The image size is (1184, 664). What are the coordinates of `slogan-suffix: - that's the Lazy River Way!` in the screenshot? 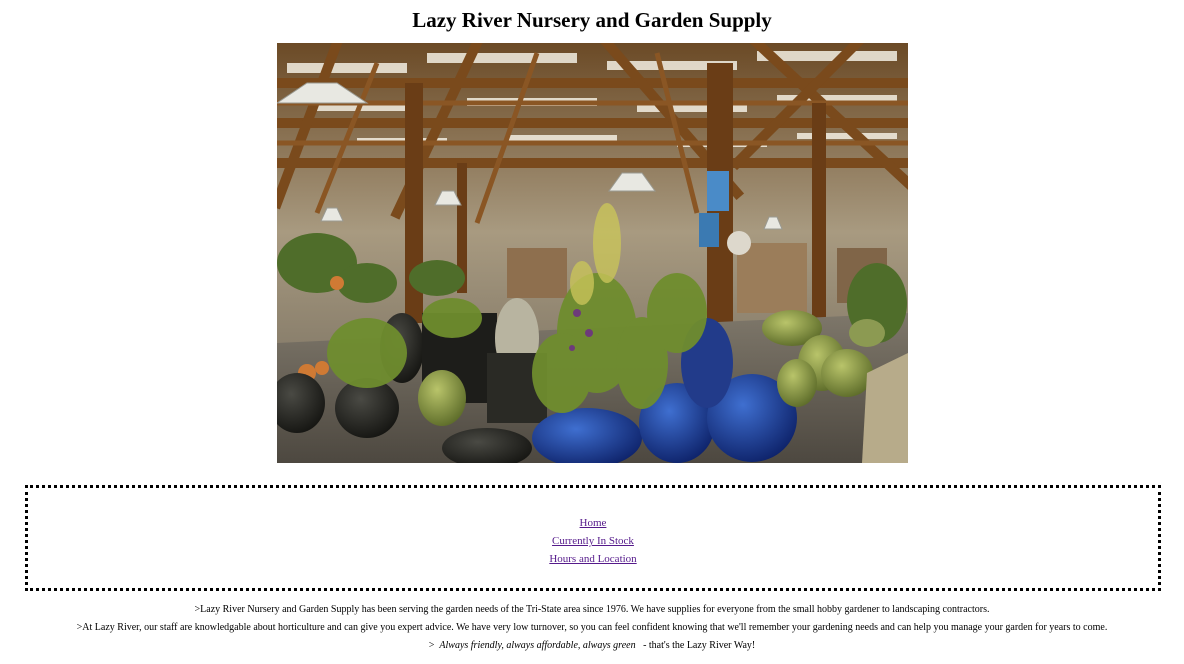 It's located at (698, 645).